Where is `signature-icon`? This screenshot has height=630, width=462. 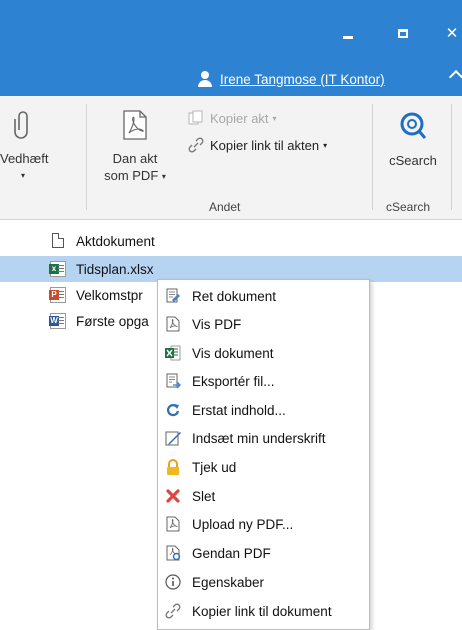 signature-icon is located at coordinates (173, 438).